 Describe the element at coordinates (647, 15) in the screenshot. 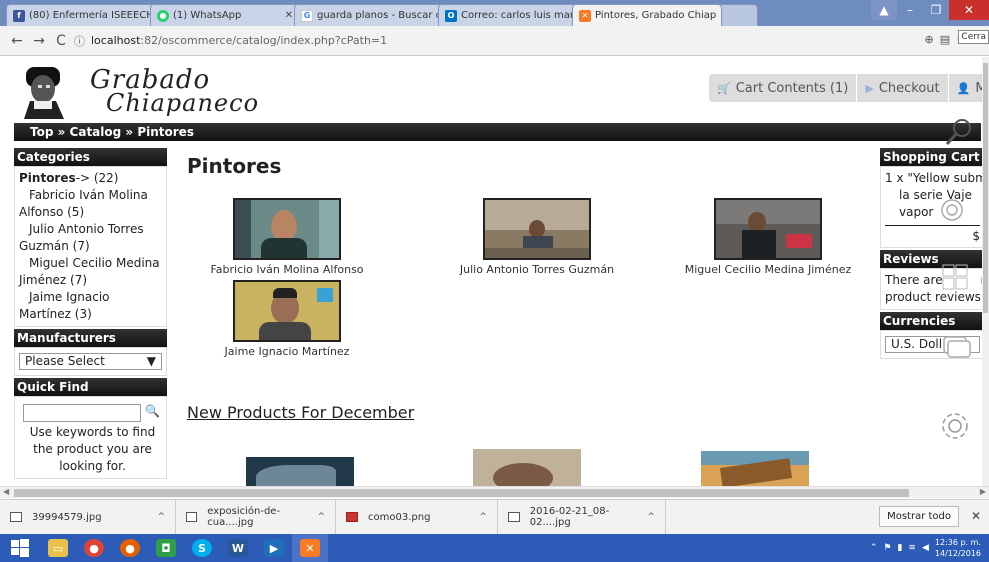

I see `browser-tab-active: ✕ Pintores, Grabado Chiap ✕` at that location.